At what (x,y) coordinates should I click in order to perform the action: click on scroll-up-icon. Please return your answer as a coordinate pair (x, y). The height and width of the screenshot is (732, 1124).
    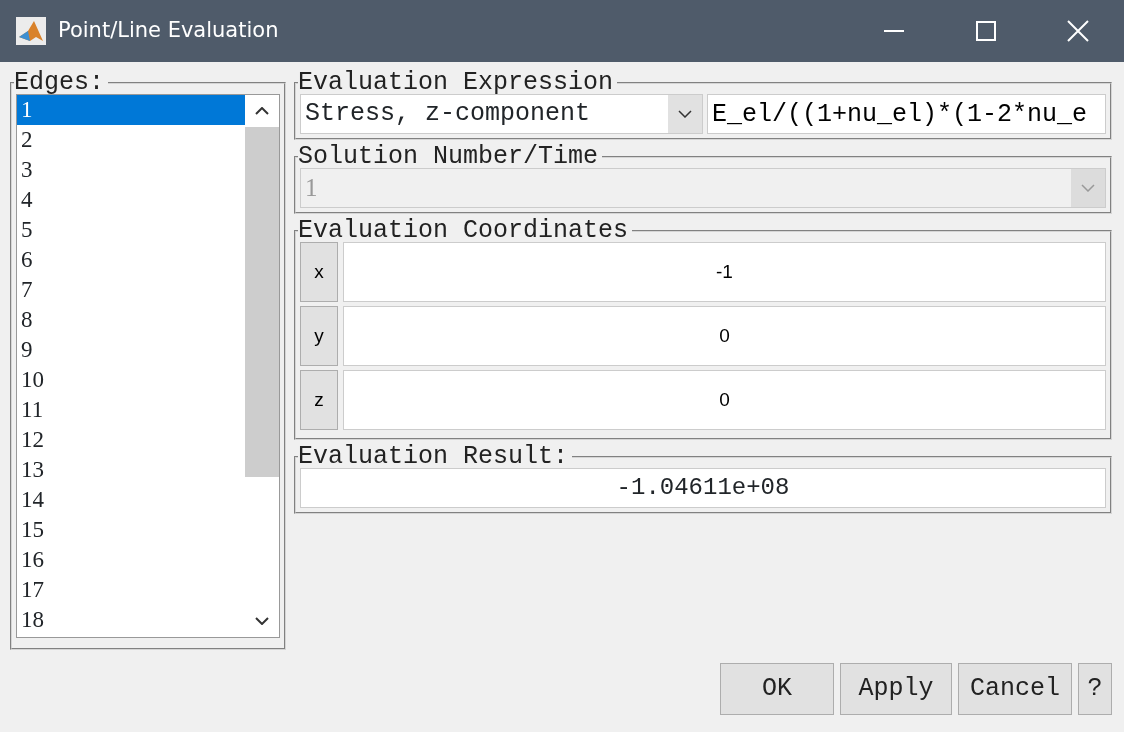
    Looking at the image, I should click on (262, 111).